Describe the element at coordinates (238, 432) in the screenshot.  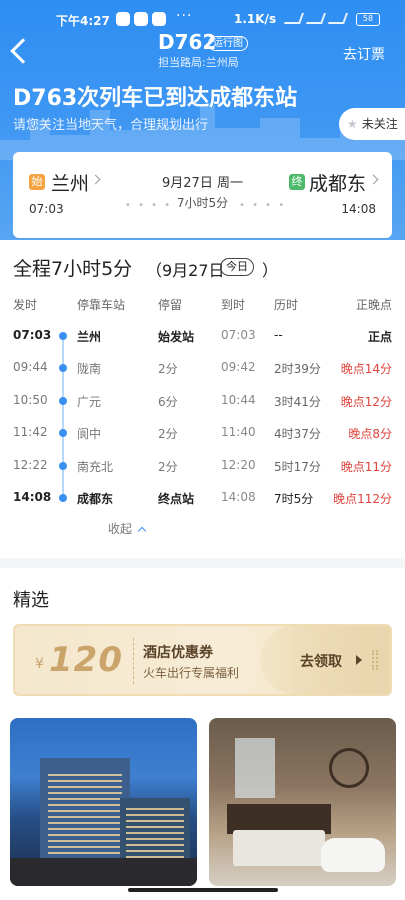
I see `arrival-time-cell: 11:40` at that location.